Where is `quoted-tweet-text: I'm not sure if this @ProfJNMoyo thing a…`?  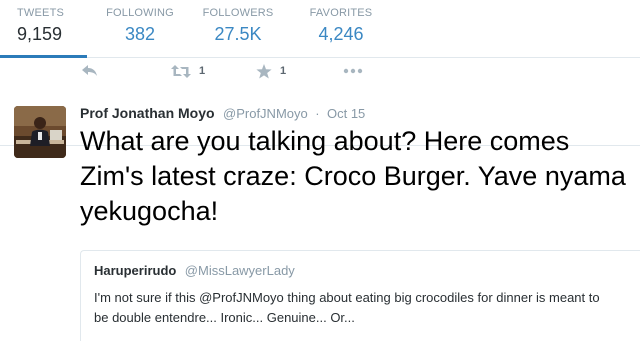
quoted-tweet-text: I'm not sure if this @ProfJNMoyo thing a… is located at coordinates (347, 307).